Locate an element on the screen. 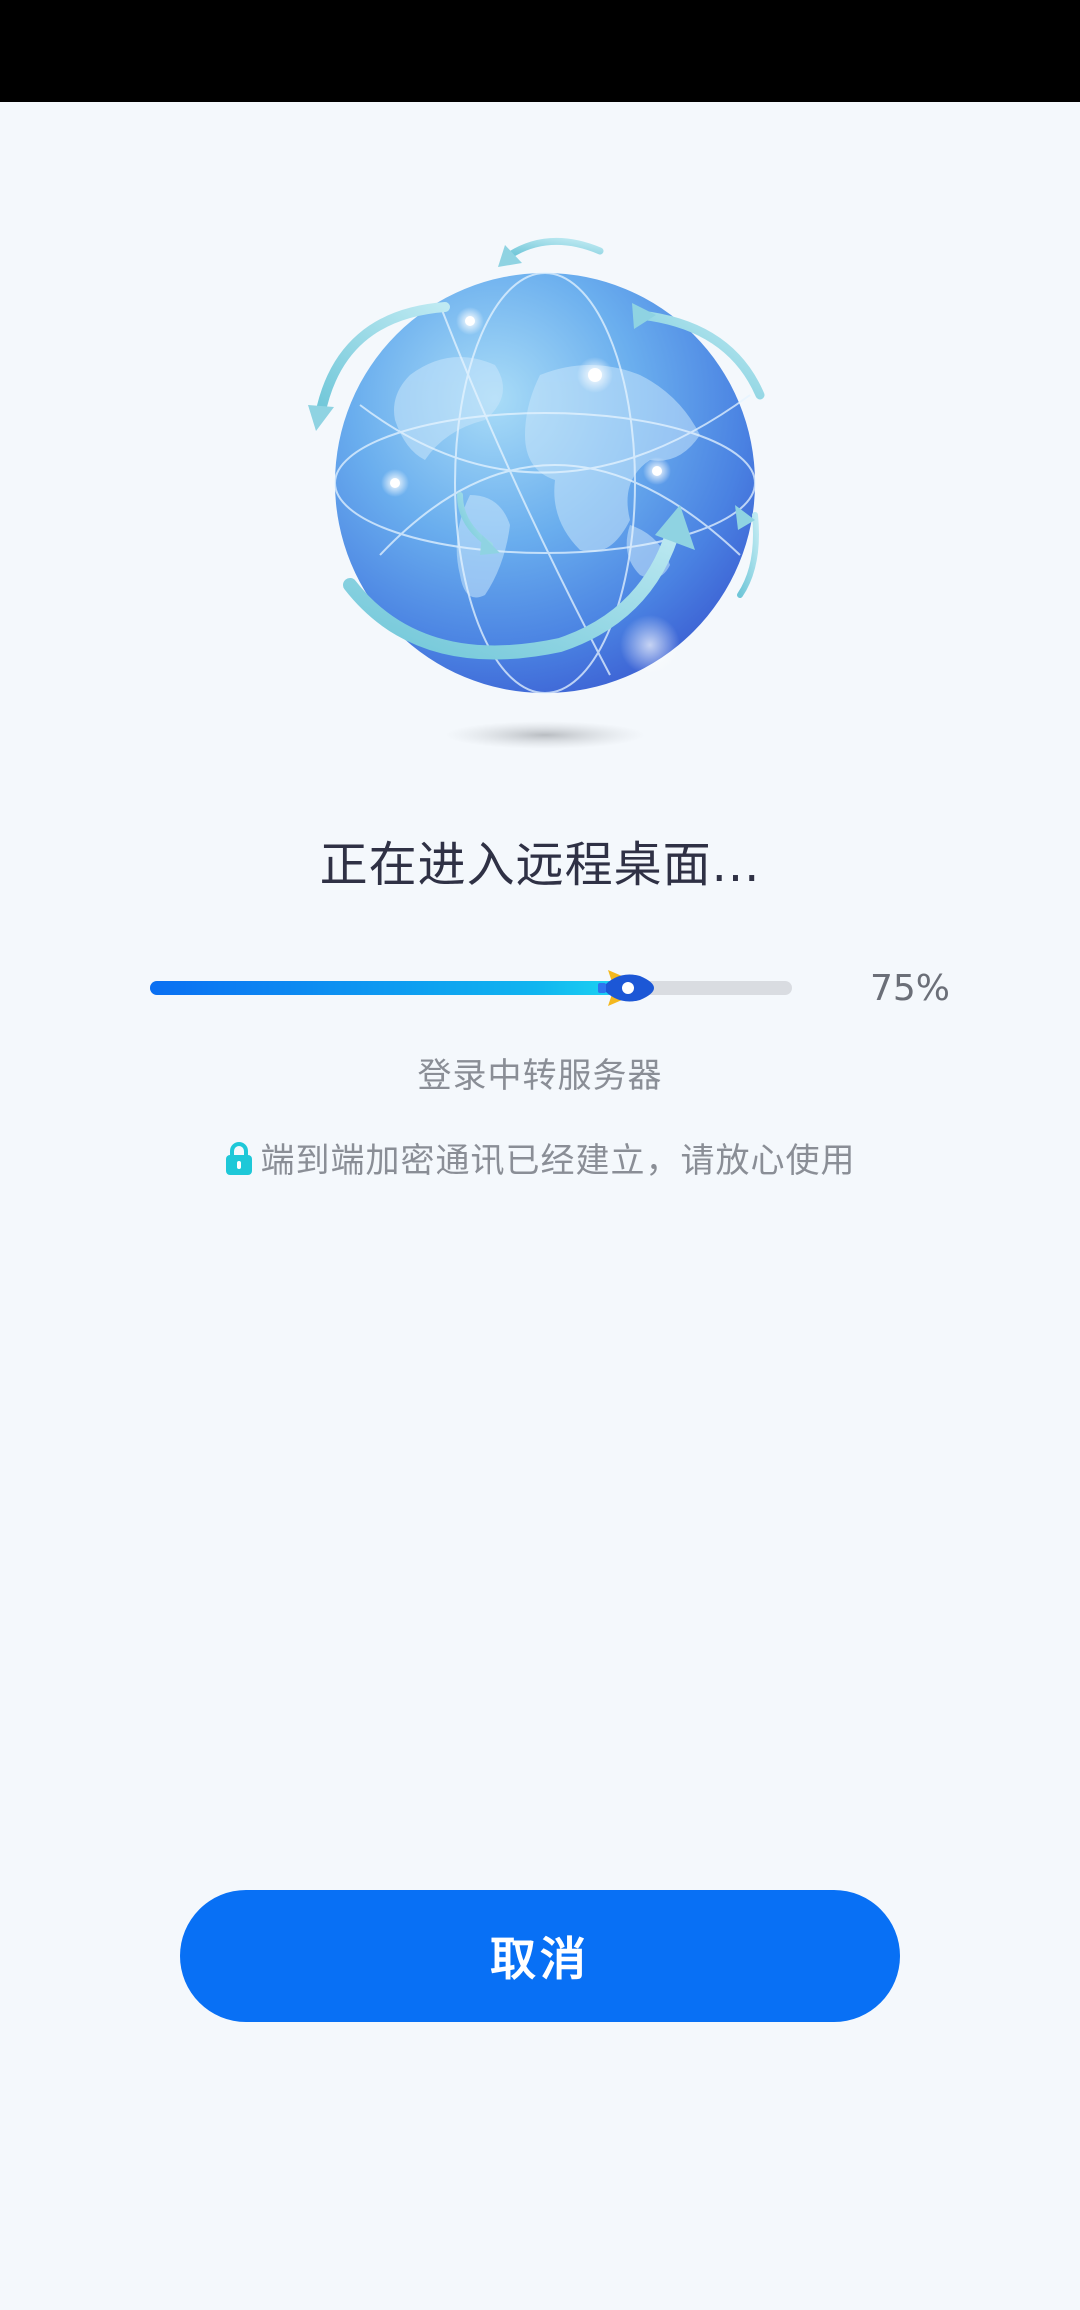  secure-notice-text: 端到端加密通讯已经建立，请放心使用 is located at coordinates (558, 1161).